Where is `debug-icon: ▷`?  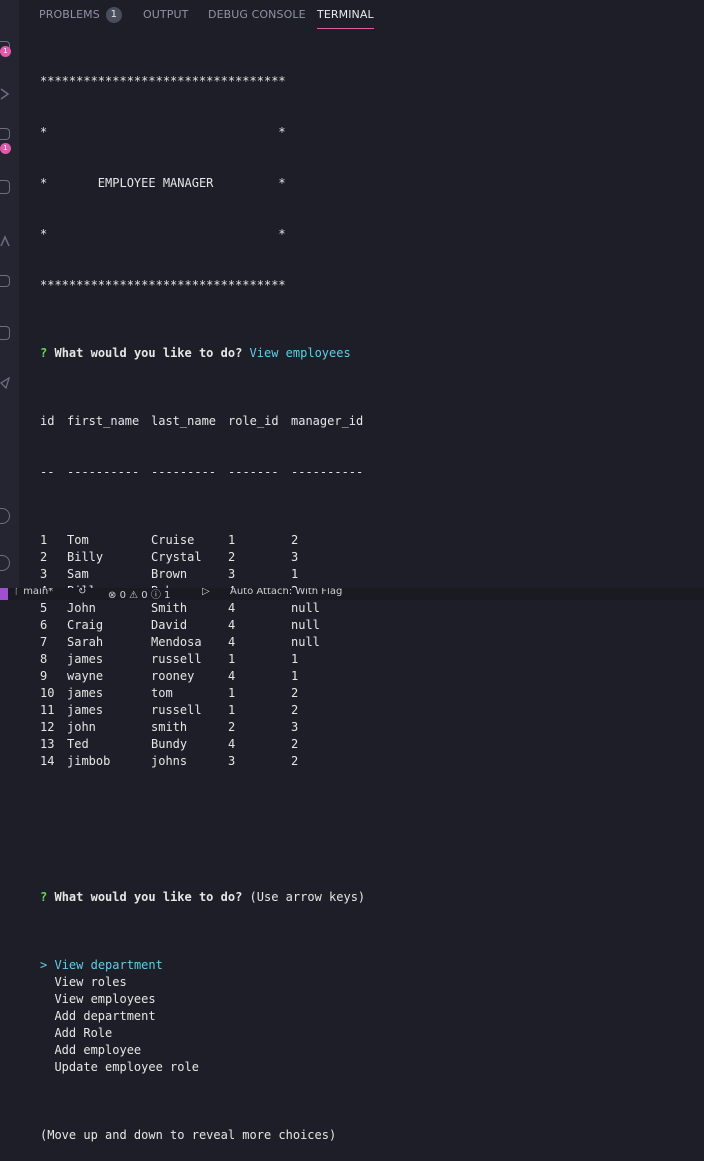 debug-icon: ▷ is located at coordinates (206, 592).